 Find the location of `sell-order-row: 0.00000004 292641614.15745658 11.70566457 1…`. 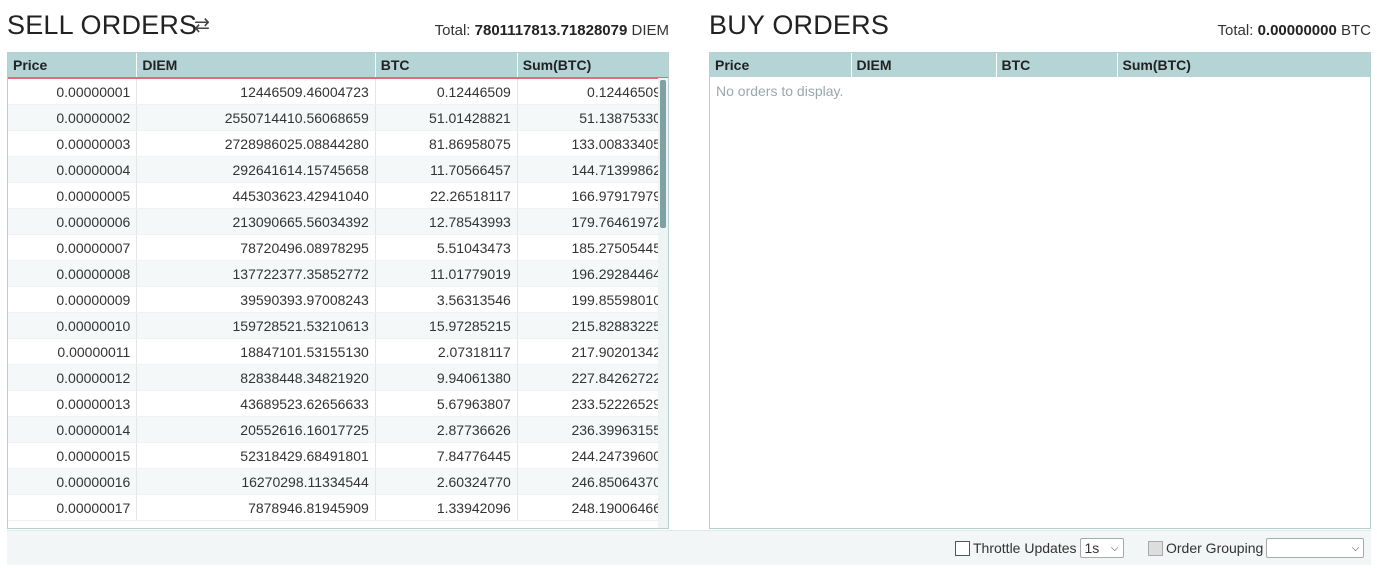

sell-order-row: 0.00000004 292641614.15745658 11.70566457 1… is located at coordinates (338, 169).